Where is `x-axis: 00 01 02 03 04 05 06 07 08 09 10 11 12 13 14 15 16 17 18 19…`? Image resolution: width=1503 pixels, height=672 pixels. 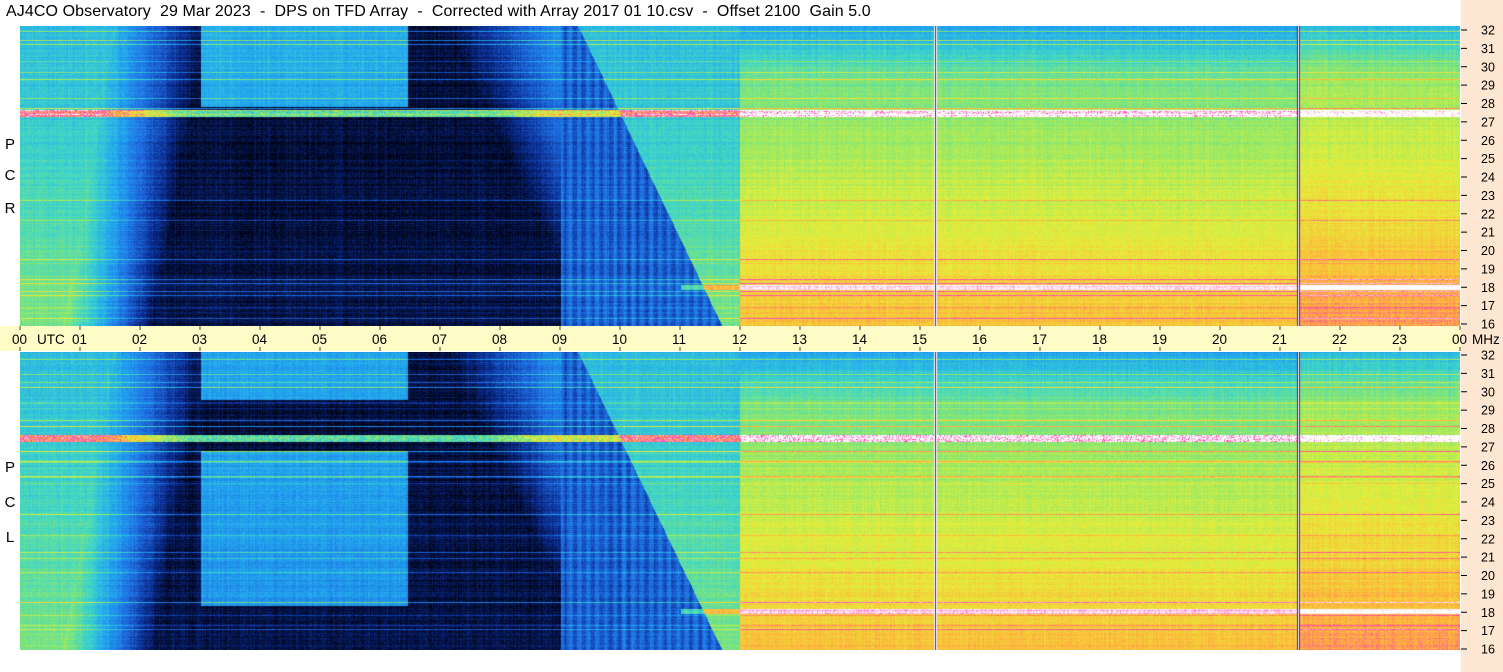
x-axis: 00 01 02 03 04 05 06 07 08 09 10 11 12 13 14 15 16 17 18 19… is located at coordinates (756, 338).